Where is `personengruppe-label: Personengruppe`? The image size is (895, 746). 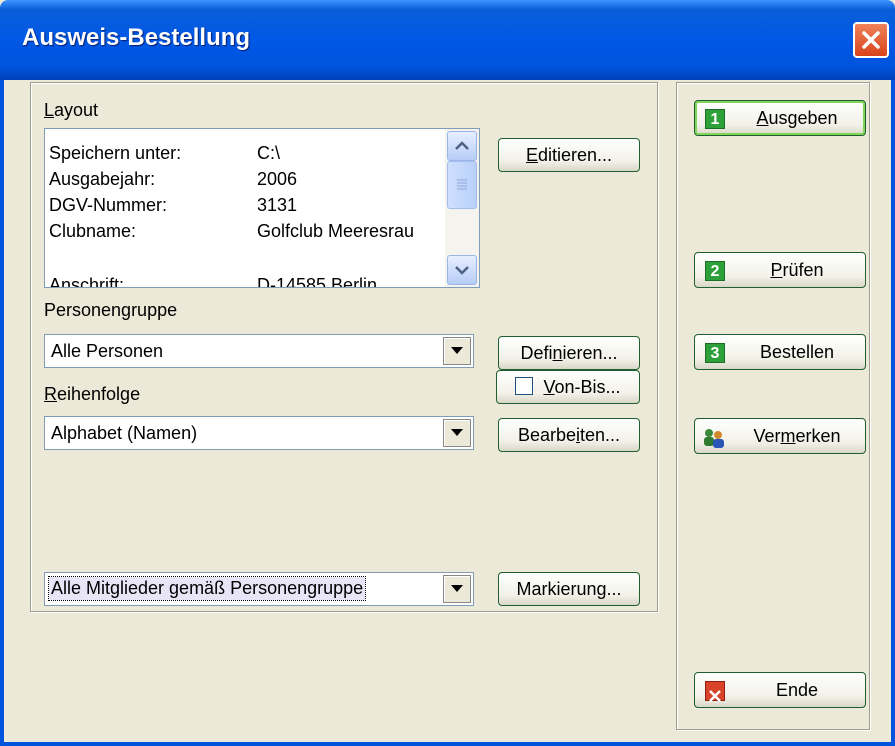
personengruppe-label: Personengruppe is located at coordinates (111, 310).